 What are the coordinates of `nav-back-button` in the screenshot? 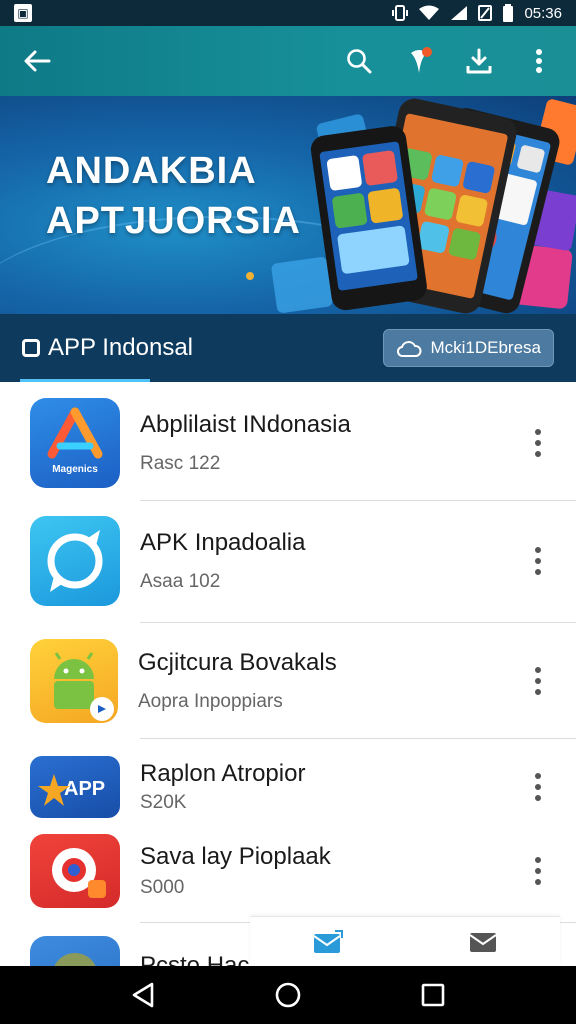 It's located at (143, 995).